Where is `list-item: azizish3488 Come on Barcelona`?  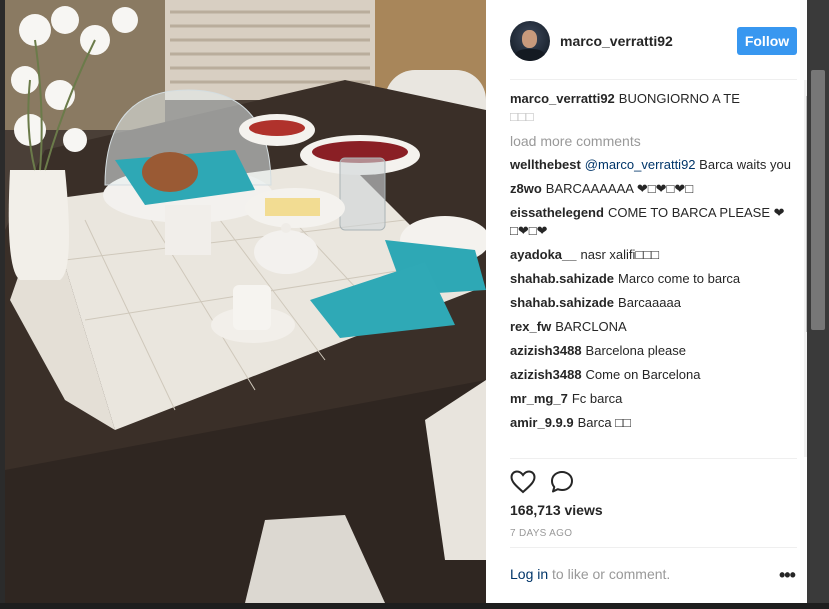
list-item: azizish3488 Come on Barcelona is located at coordinates (651, 375).